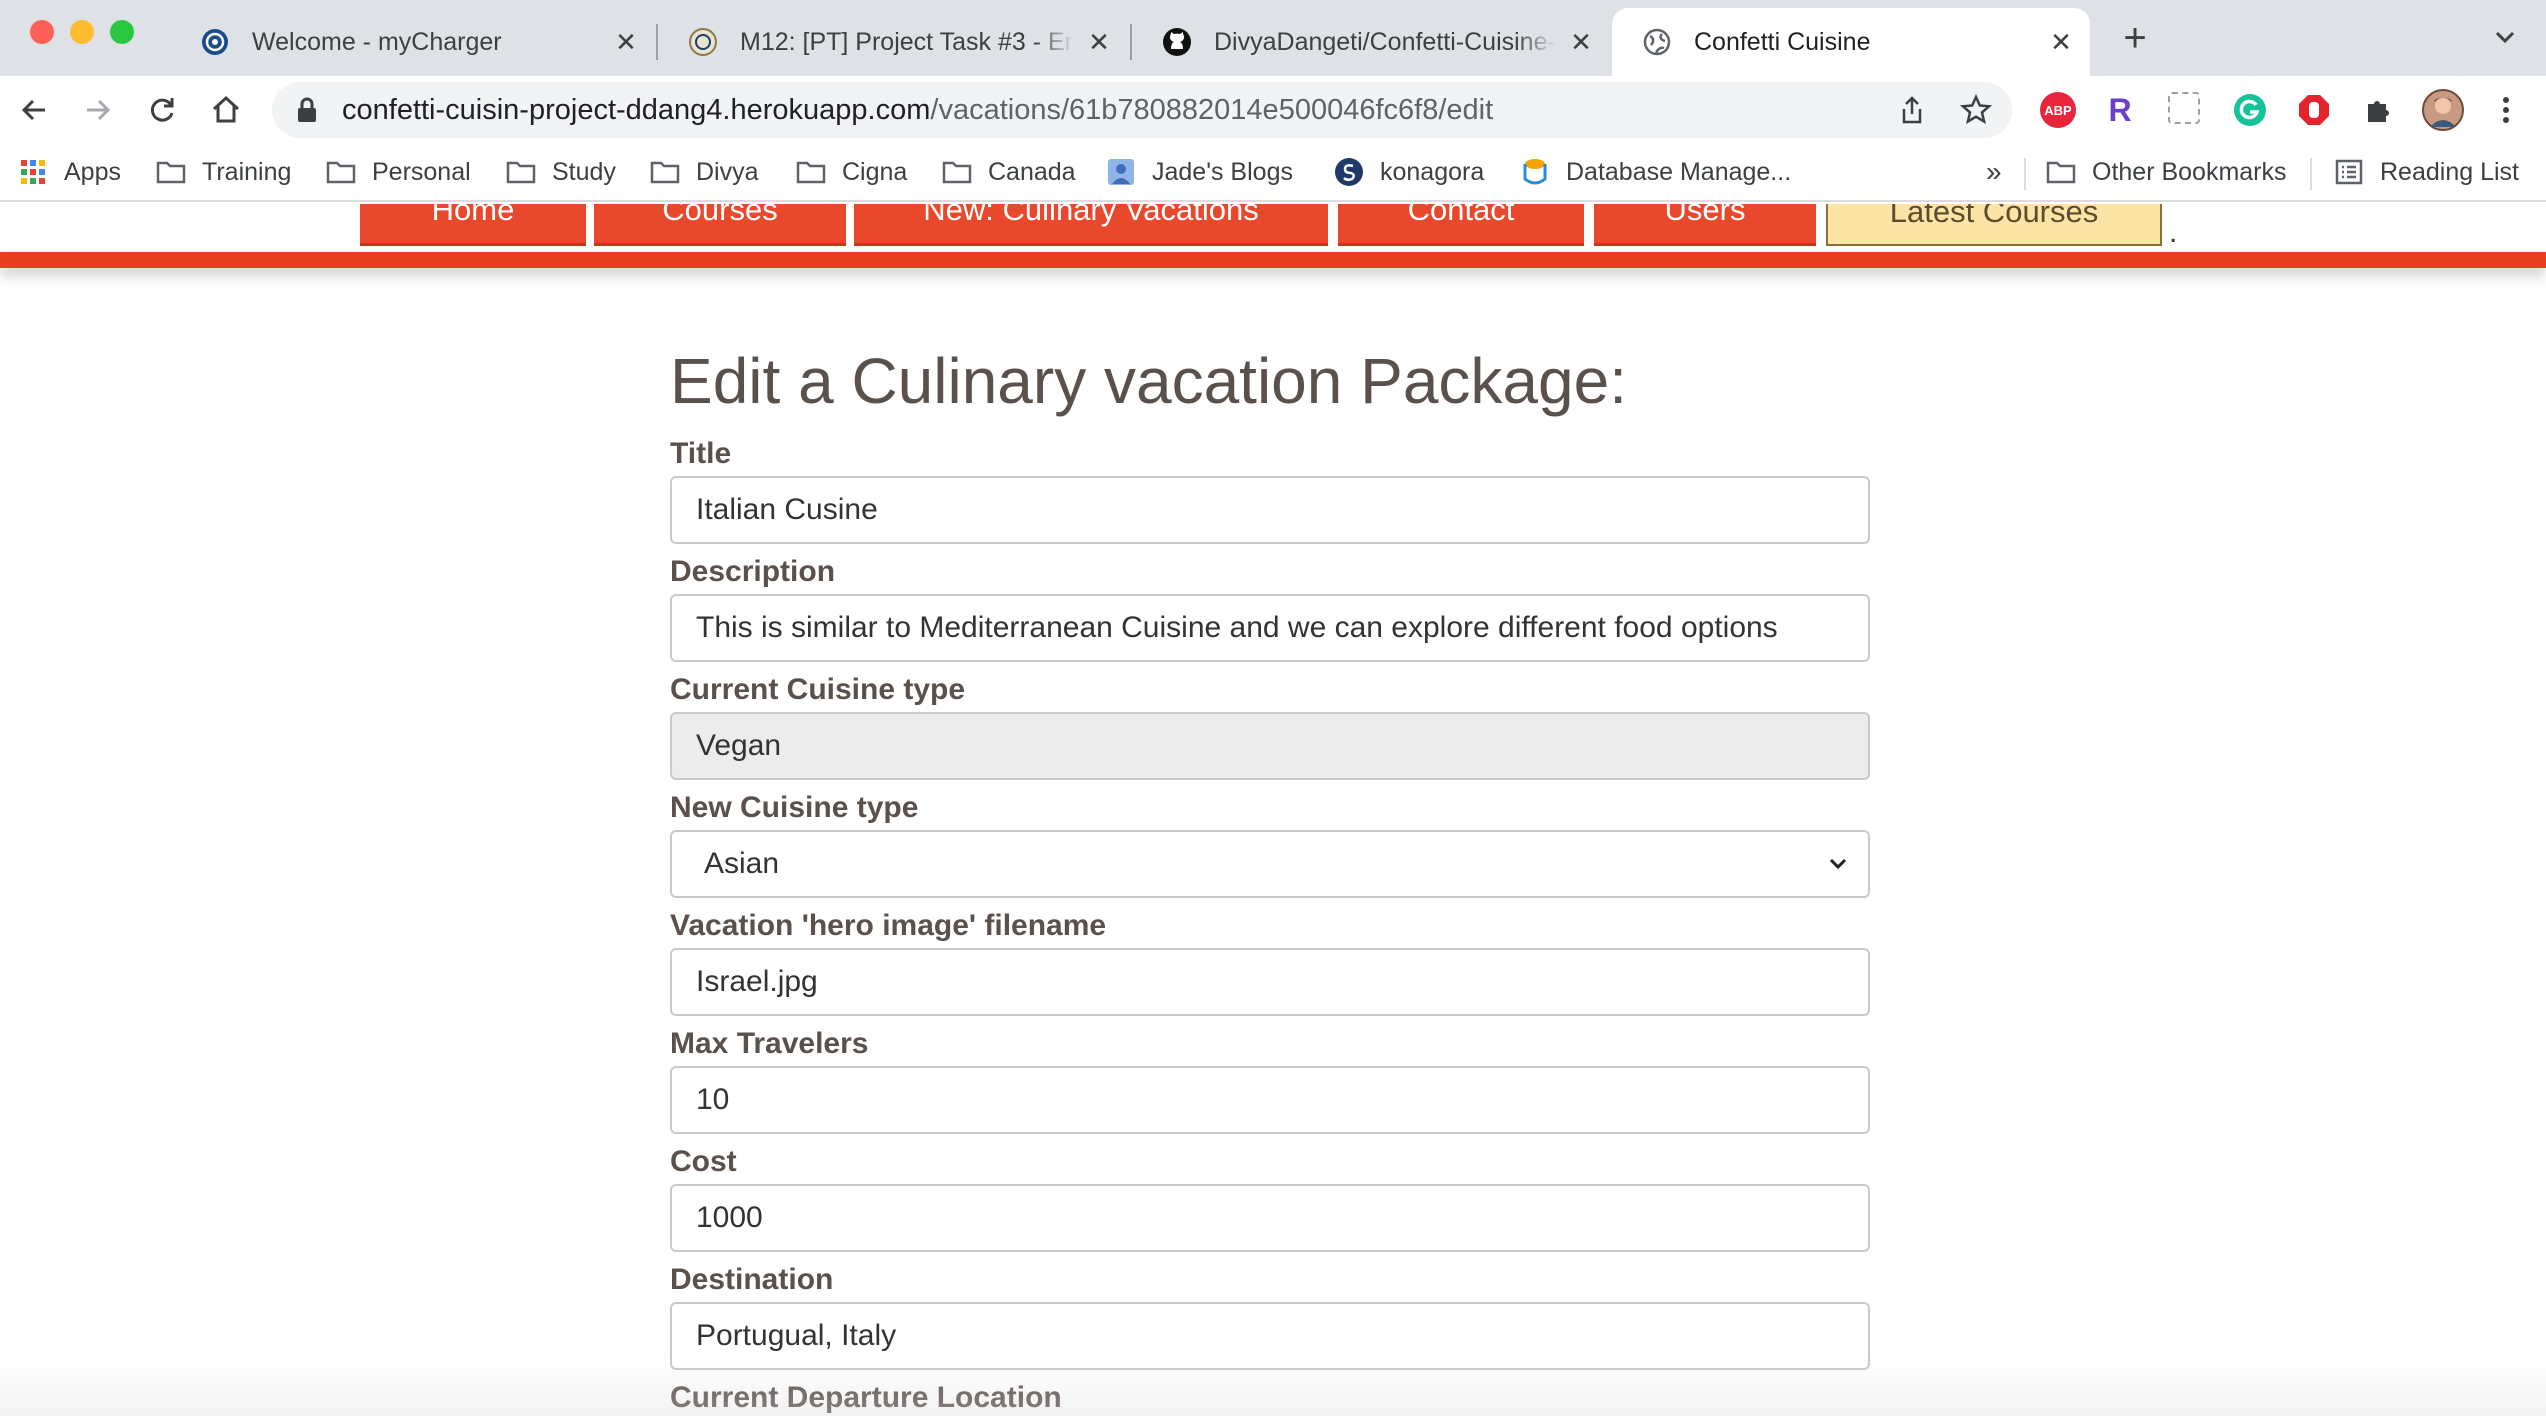 This screenshot has width=2546, height=1416. I want to click on reload-button, so click(162, 110).